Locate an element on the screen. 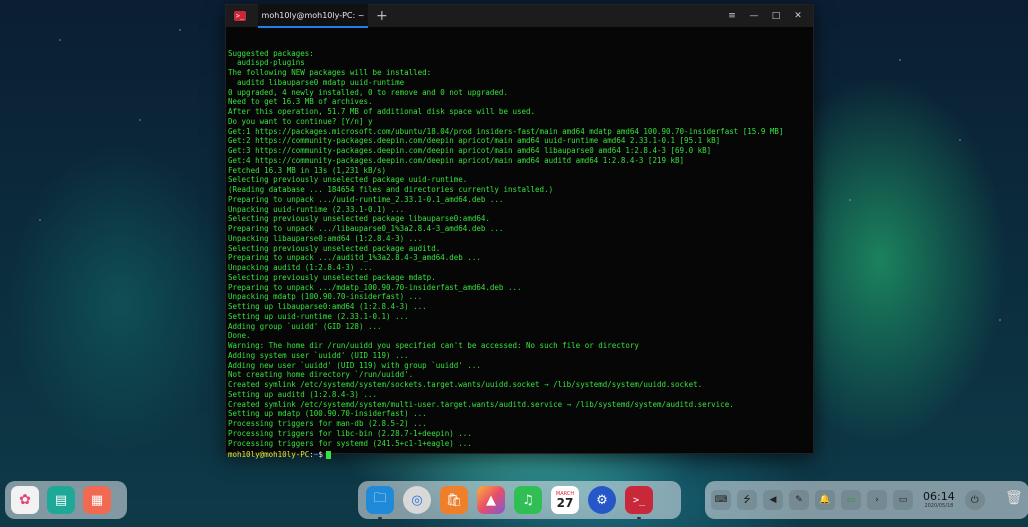 The height and width of the screenshot is (527, 1028). close-button: ✕ is located at coordinates (798, 16).